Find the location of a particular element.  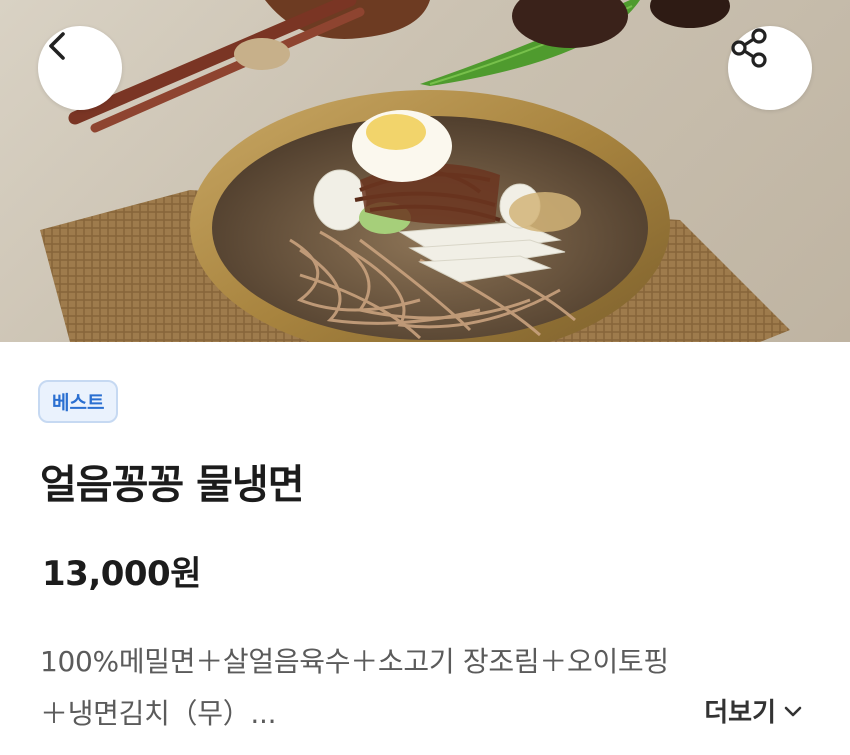

back-button is located at coordinates (80, 68).